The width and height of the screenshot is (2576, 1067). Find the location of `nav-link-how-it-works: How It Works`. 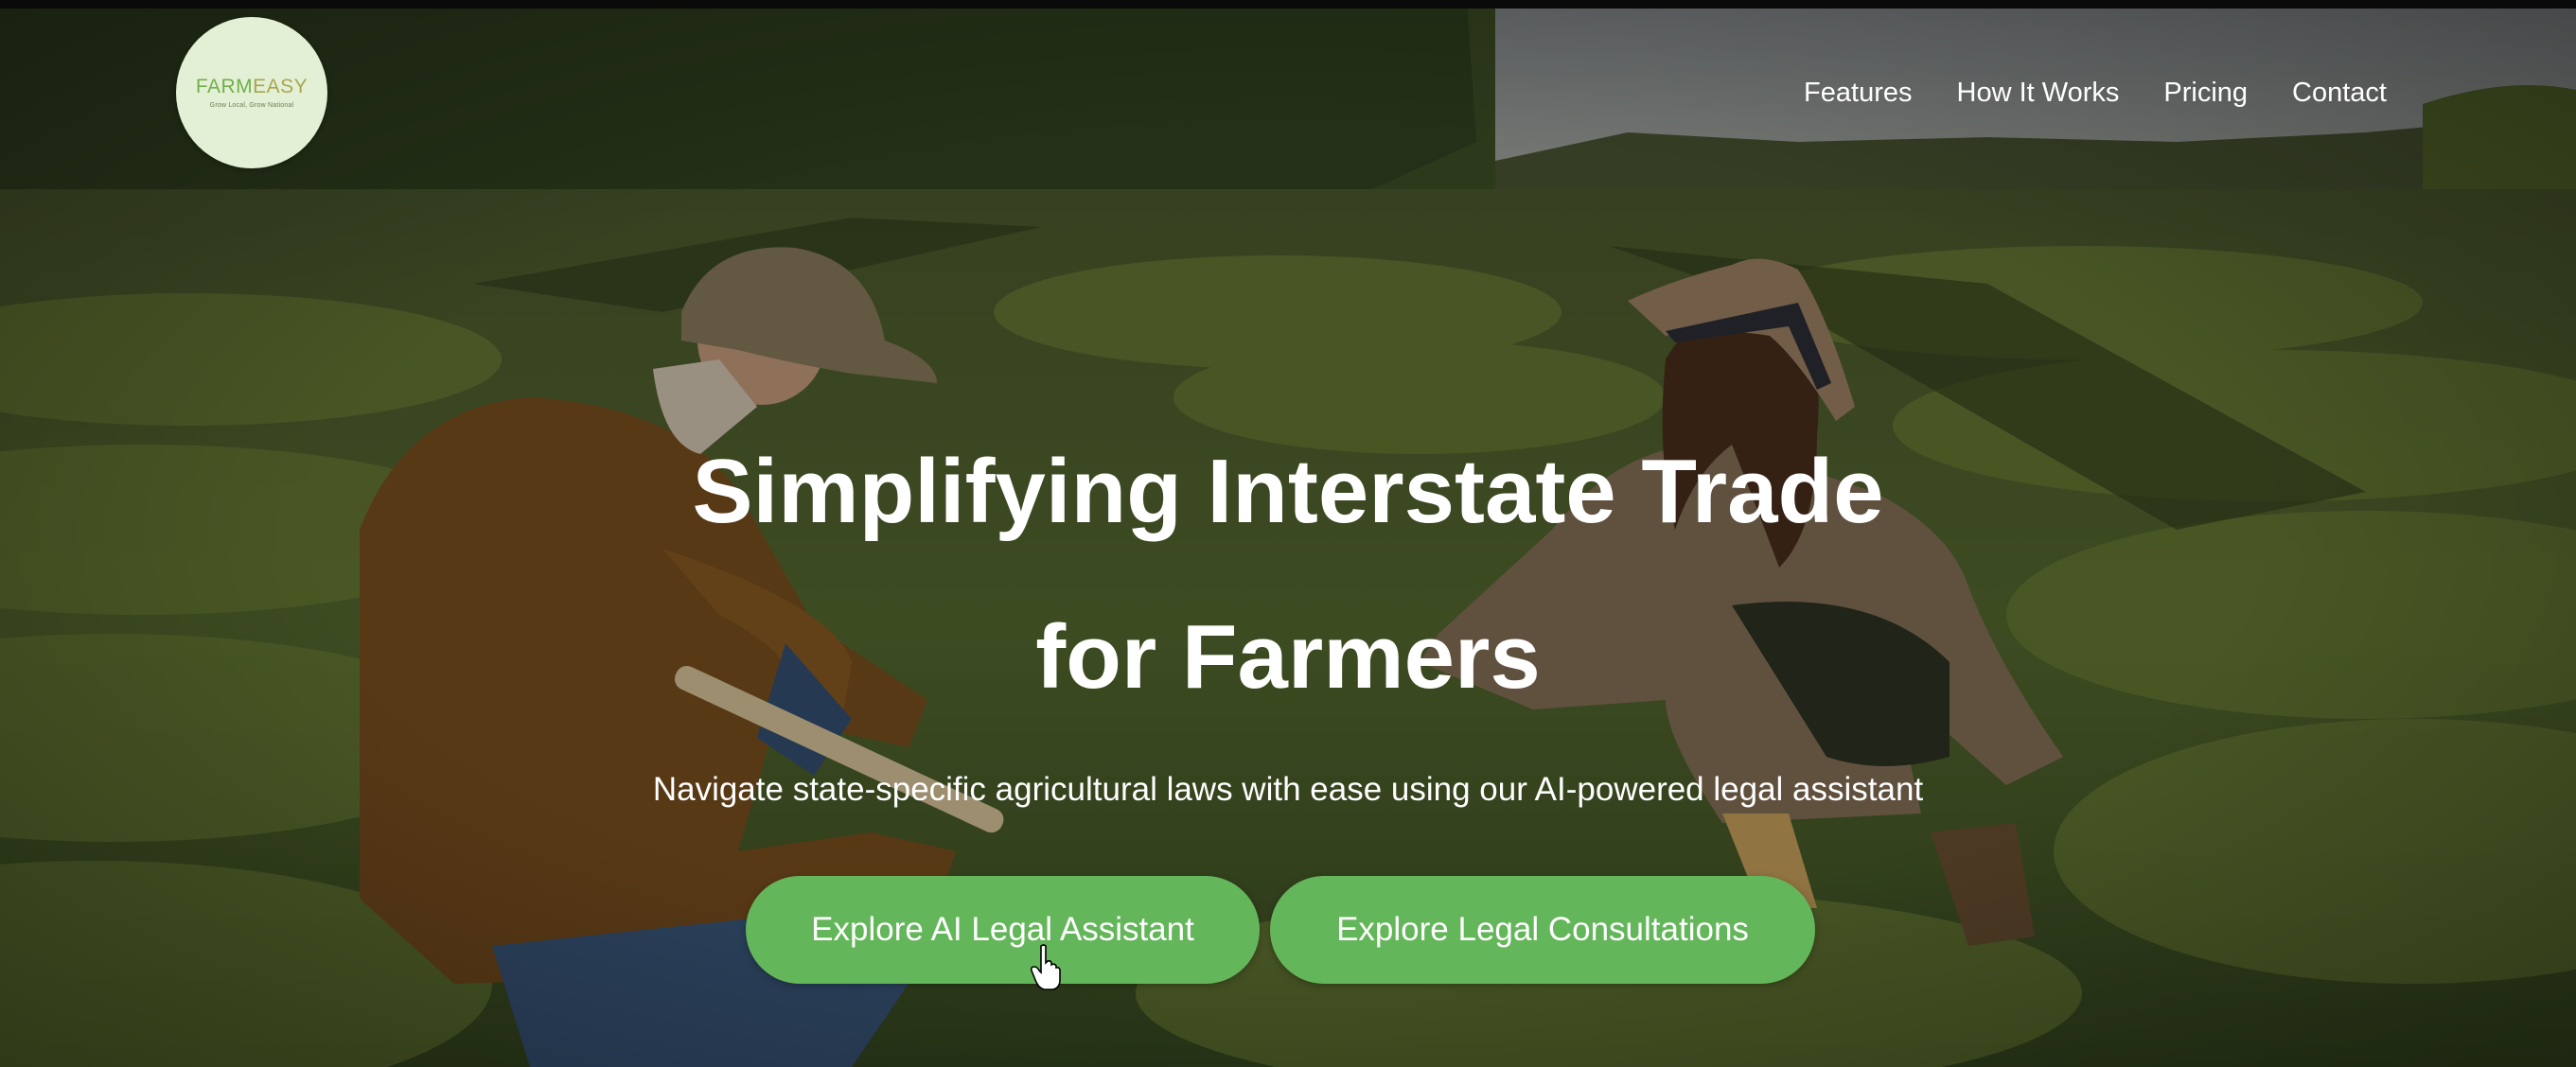

nav-link-how-it-works: How It Works is located at coordinates (2038, 93).